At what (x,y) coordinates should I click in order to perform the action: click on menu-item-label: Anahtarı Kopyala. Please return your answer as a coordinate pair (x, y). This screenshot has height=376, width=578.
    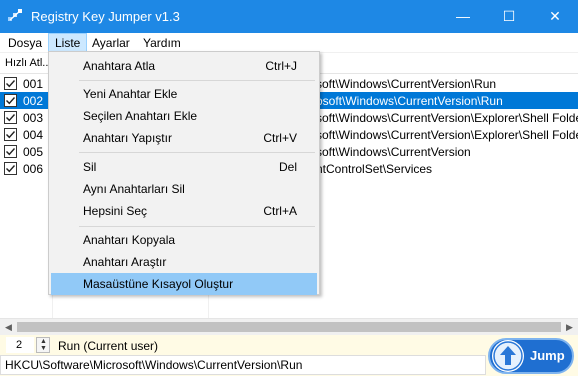
    Looking at the image, I should click on (129, 240).